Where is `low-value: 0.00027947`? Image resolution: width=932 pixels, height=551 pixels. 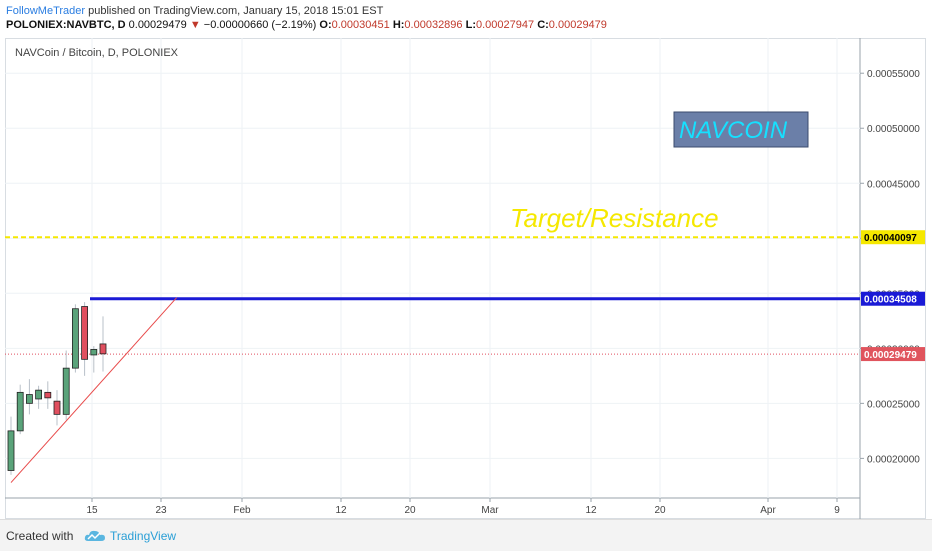
low-value: 0.00027947 is located at coordinates (505, 25).